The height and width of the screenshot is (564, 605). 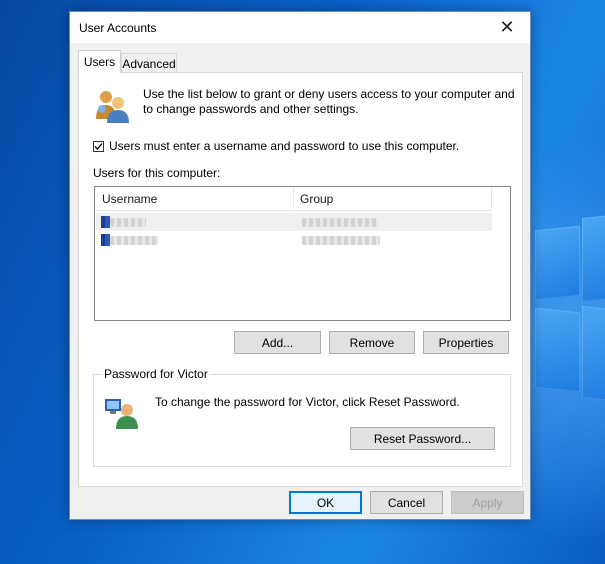 What do you see at coordinates (316, 199) in the screenshot?
I see `column-header-group: Group` at bounding box center [316, 199].